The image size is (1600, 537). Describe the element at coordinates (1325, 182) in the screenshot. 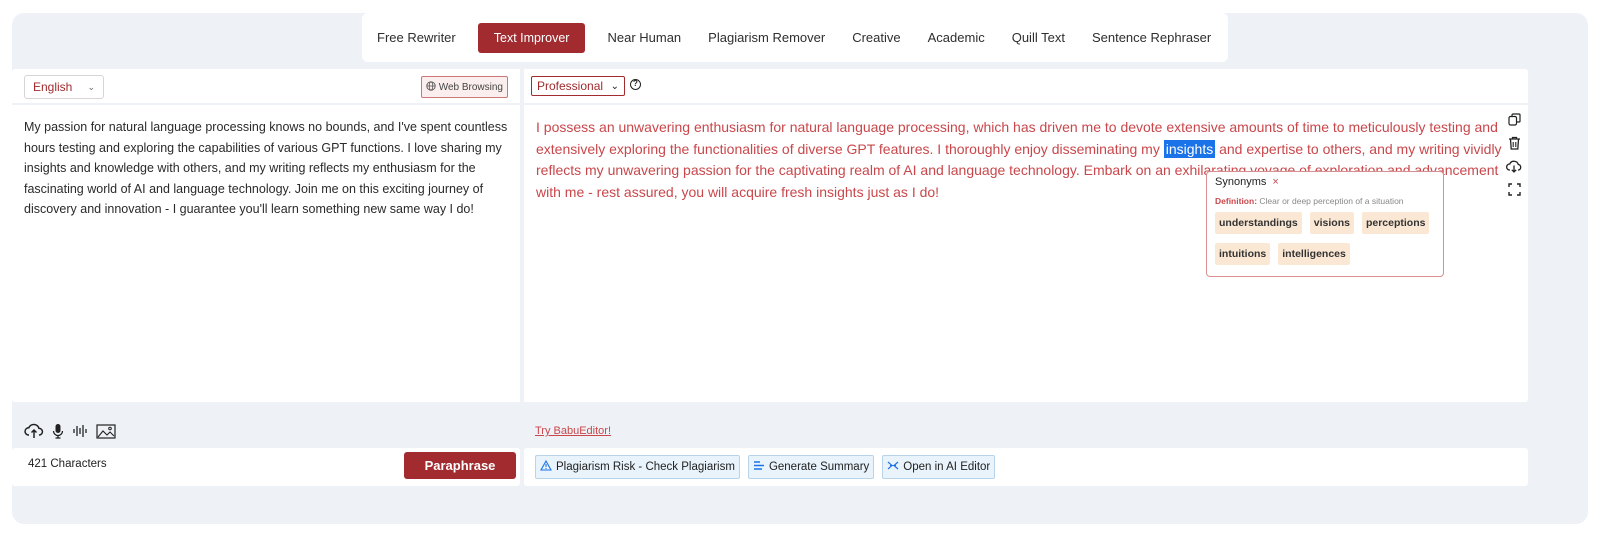

I see `synonyms-header: Synonyms ×` at that location.